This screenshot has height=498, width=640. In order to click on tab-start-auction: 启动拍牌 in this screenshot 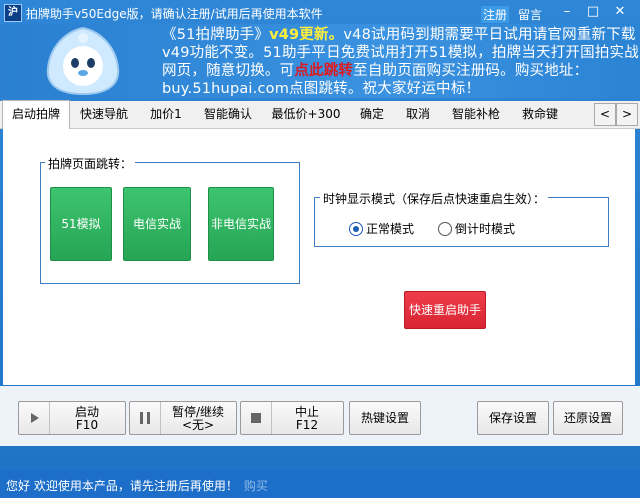, I will do `click(36, 114)`.